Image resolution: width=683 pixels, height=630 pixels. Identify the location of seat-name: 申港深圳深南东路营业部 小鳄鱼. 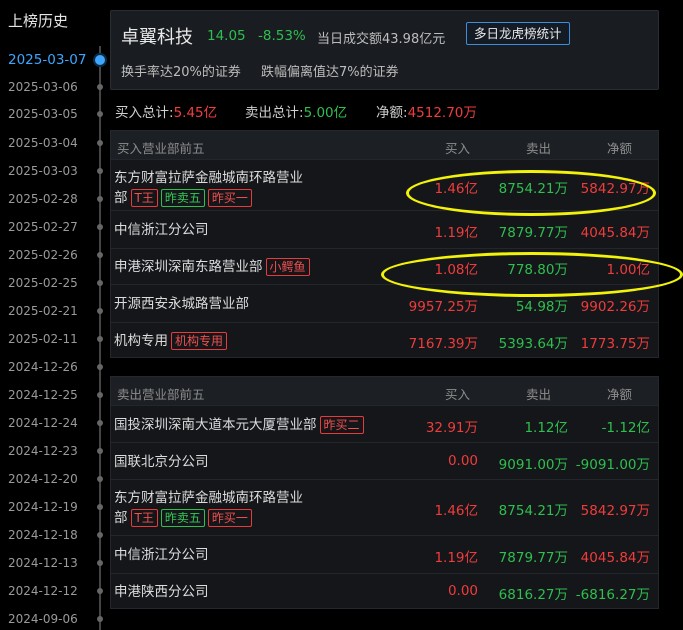
(213, 267).